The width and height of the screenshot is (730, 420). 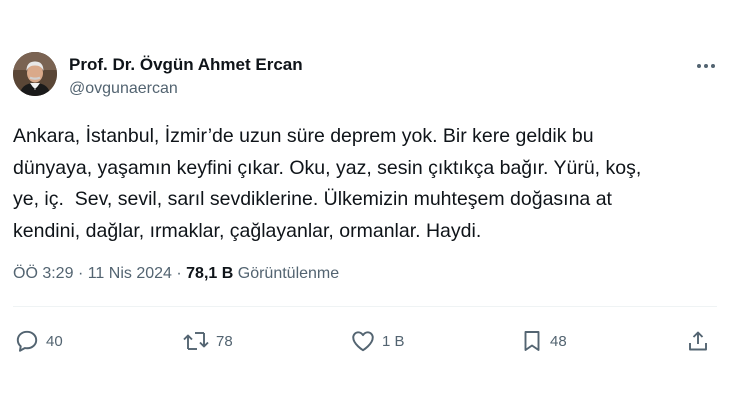 I want to click on author-handle: @ovgunaercan, so click(x=123, y=89).